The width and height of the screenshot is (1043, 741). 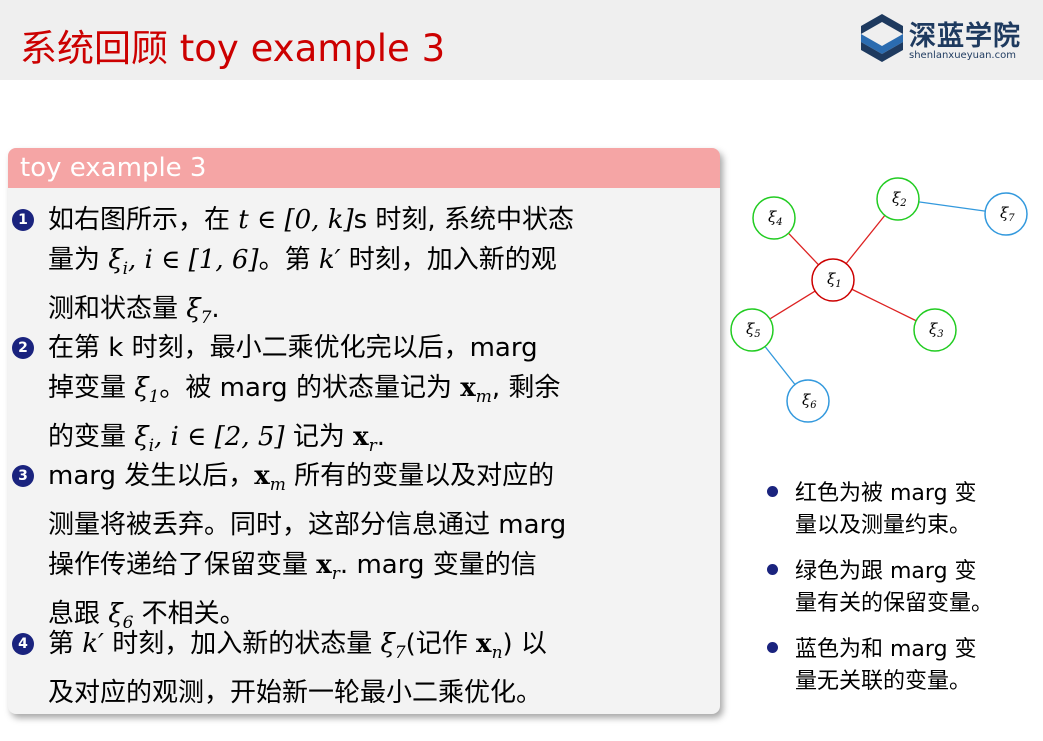 I want to click on item-number-badge: 4, so click(x=23, y=644).